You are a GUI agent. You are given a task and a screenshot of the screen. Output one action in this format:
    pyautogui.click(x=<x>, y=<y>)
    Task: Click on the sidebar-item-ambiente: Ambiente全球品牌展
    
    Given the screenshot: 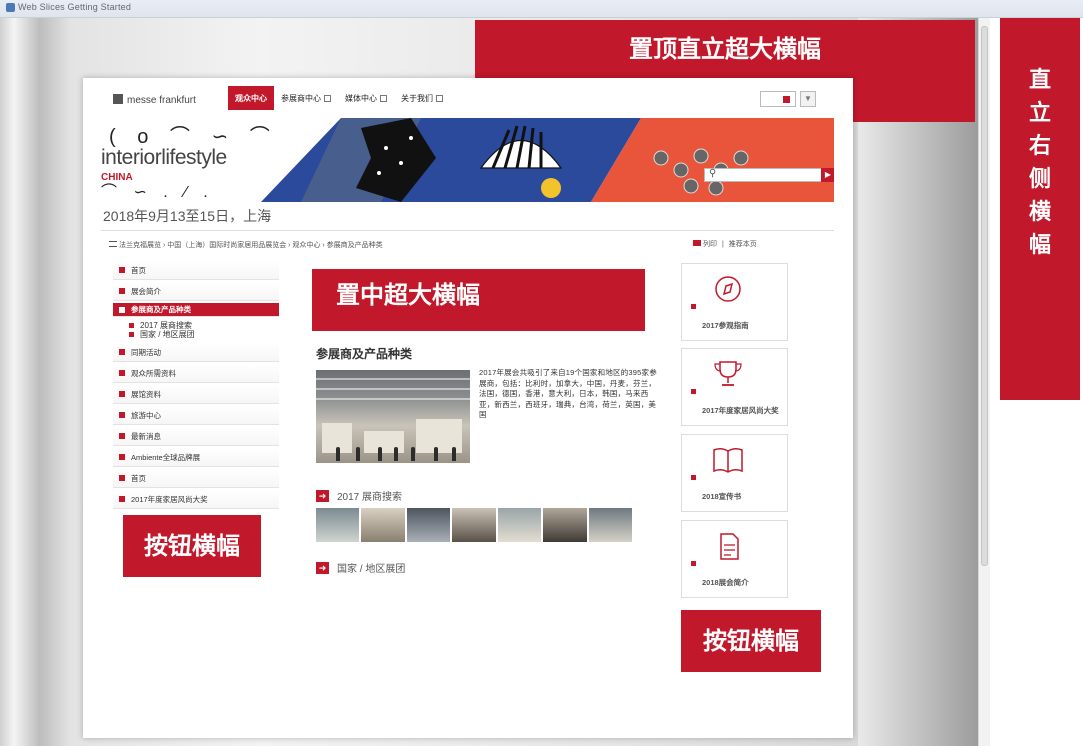 What is the action you would take?
    pyautogui.click(x=196, y=457)
    